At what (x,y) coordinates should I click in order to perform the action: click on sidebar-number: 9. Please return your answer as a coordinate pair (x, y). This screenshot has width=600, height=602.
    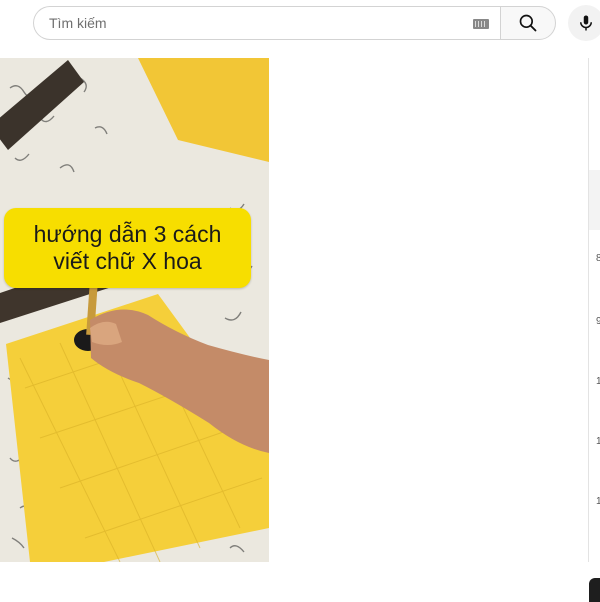
    Looking at the image, I should click on (598, 321).